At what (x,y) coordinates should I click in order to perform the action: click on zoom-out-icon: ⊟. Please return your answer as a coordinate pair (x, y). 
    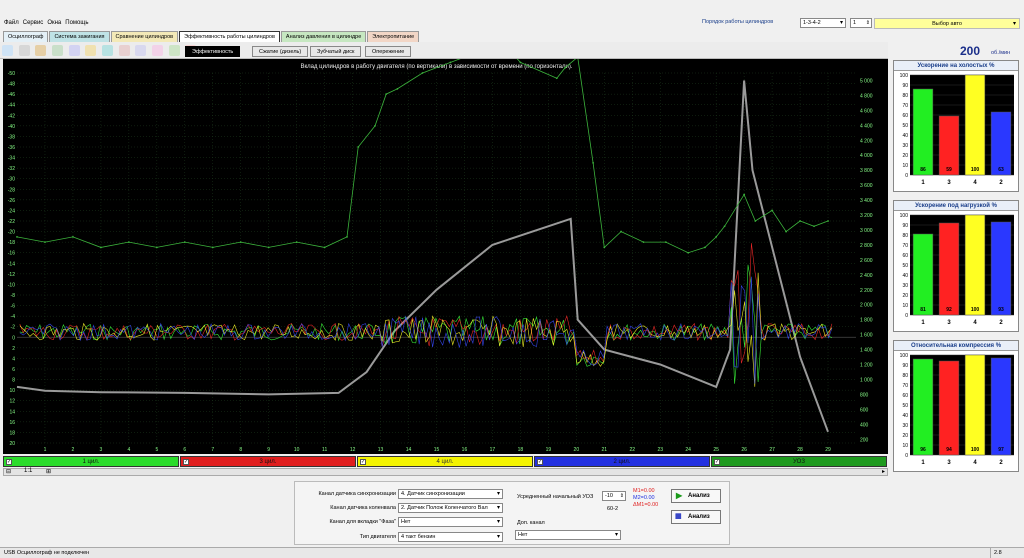
    Looking at the image, I should click on (8, 471).